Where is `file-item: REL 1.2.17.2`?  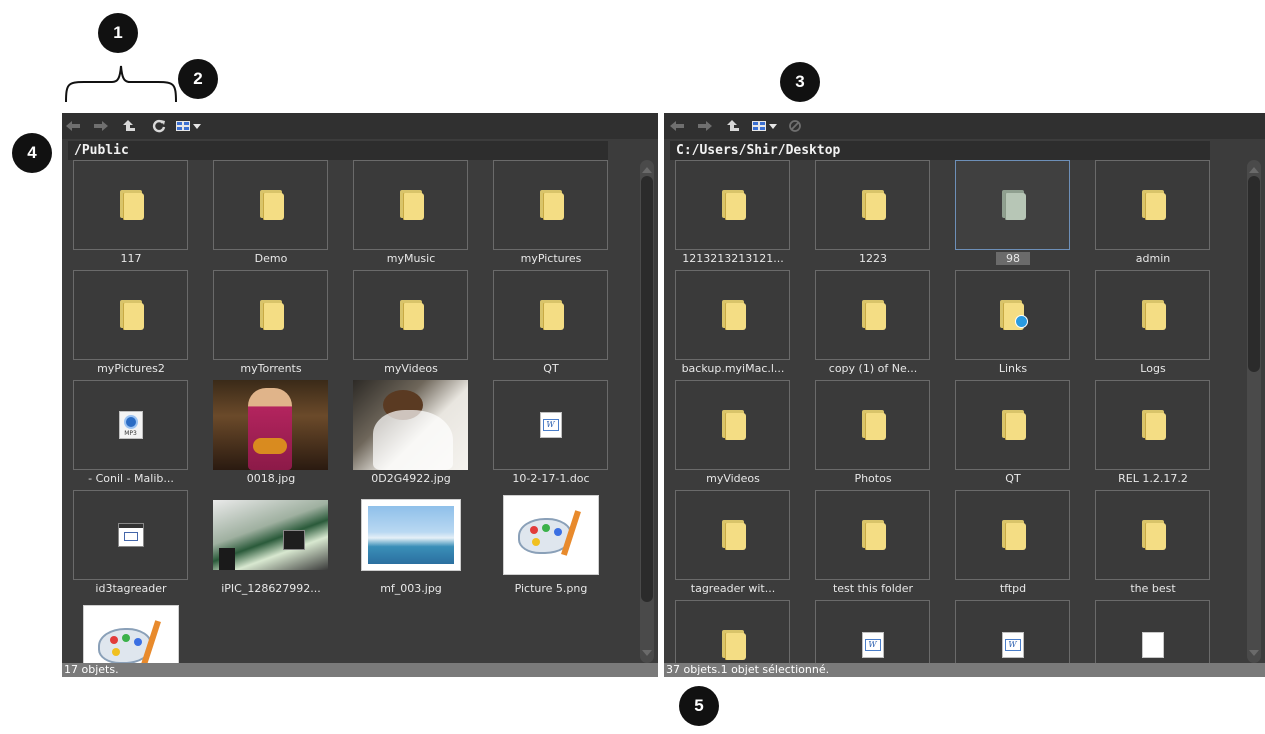 file-item: REL 1.2.17.2 is located at coordinates (1160, 435).